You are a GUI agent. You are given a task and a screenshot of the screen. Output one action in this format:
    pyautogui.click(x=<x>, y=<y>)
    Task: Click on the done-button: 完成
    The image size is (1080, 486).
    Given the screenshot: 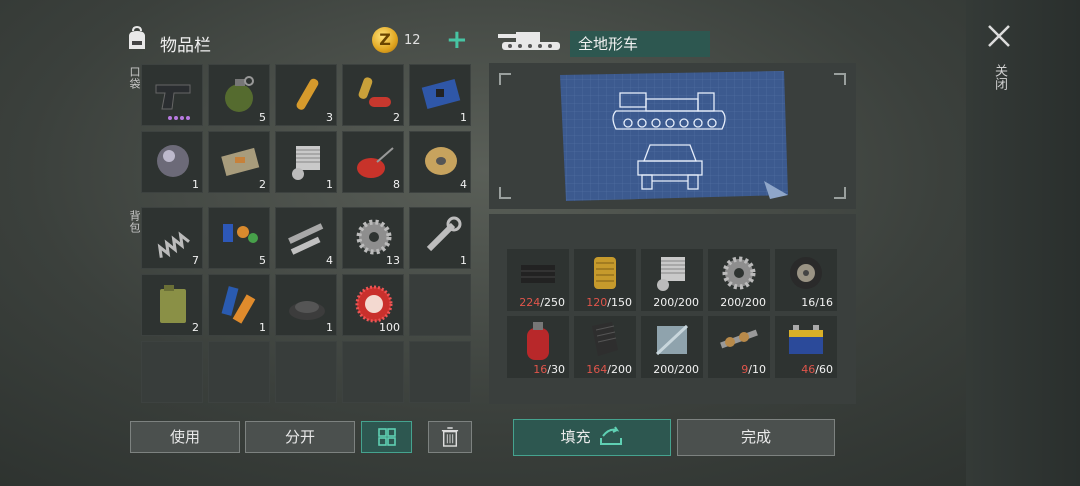 What is the action you would take?
    pyautogui.click(x=756, y=437)
    